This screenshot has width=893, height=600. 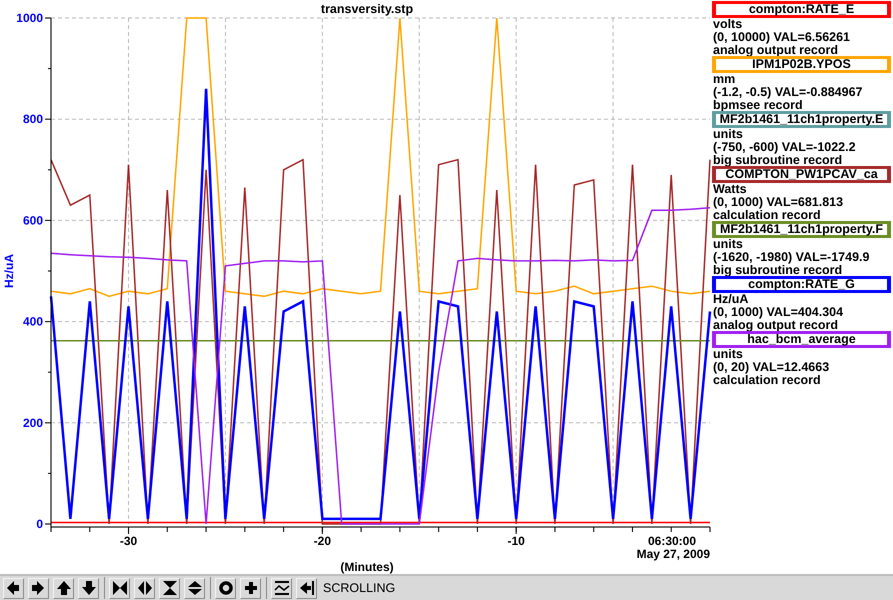 What do you see at coordinates (801, 284) in the screenshot?
I see `channel-name-box: compton:RATE_G` at bounding box center [801, 284].